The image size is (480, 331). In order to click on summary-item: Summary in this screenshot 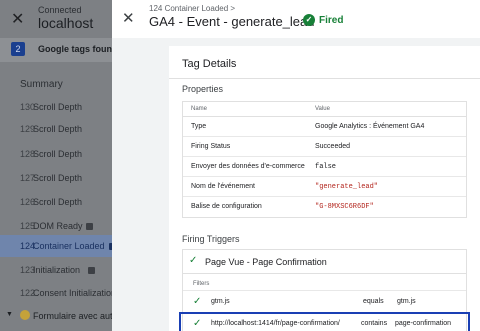, I will do `click(41, 84)`.